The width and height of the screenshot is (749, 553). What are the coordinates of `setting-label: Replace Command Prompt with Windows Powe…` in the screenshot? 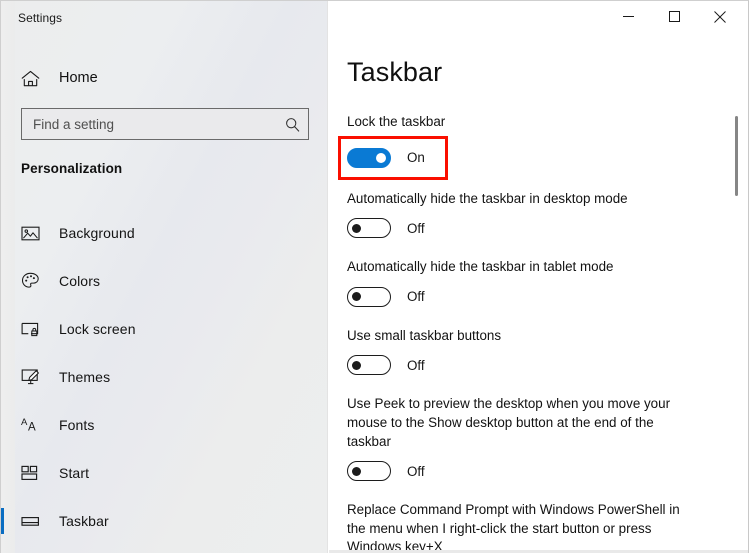 It's located at (513, 527).